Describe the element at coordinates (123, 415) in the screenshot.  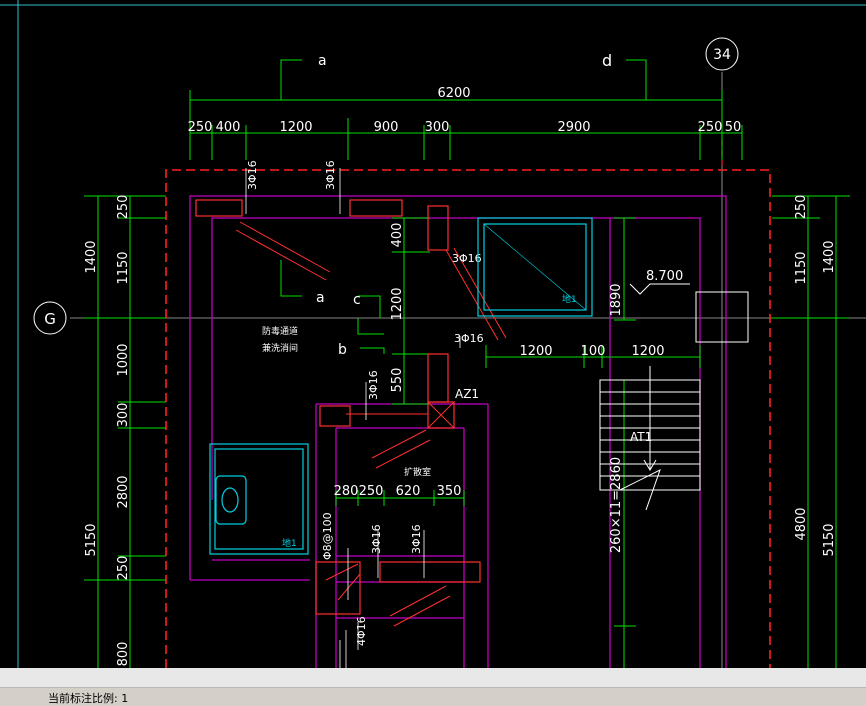
I see `dim-left-300: 300` at that location.